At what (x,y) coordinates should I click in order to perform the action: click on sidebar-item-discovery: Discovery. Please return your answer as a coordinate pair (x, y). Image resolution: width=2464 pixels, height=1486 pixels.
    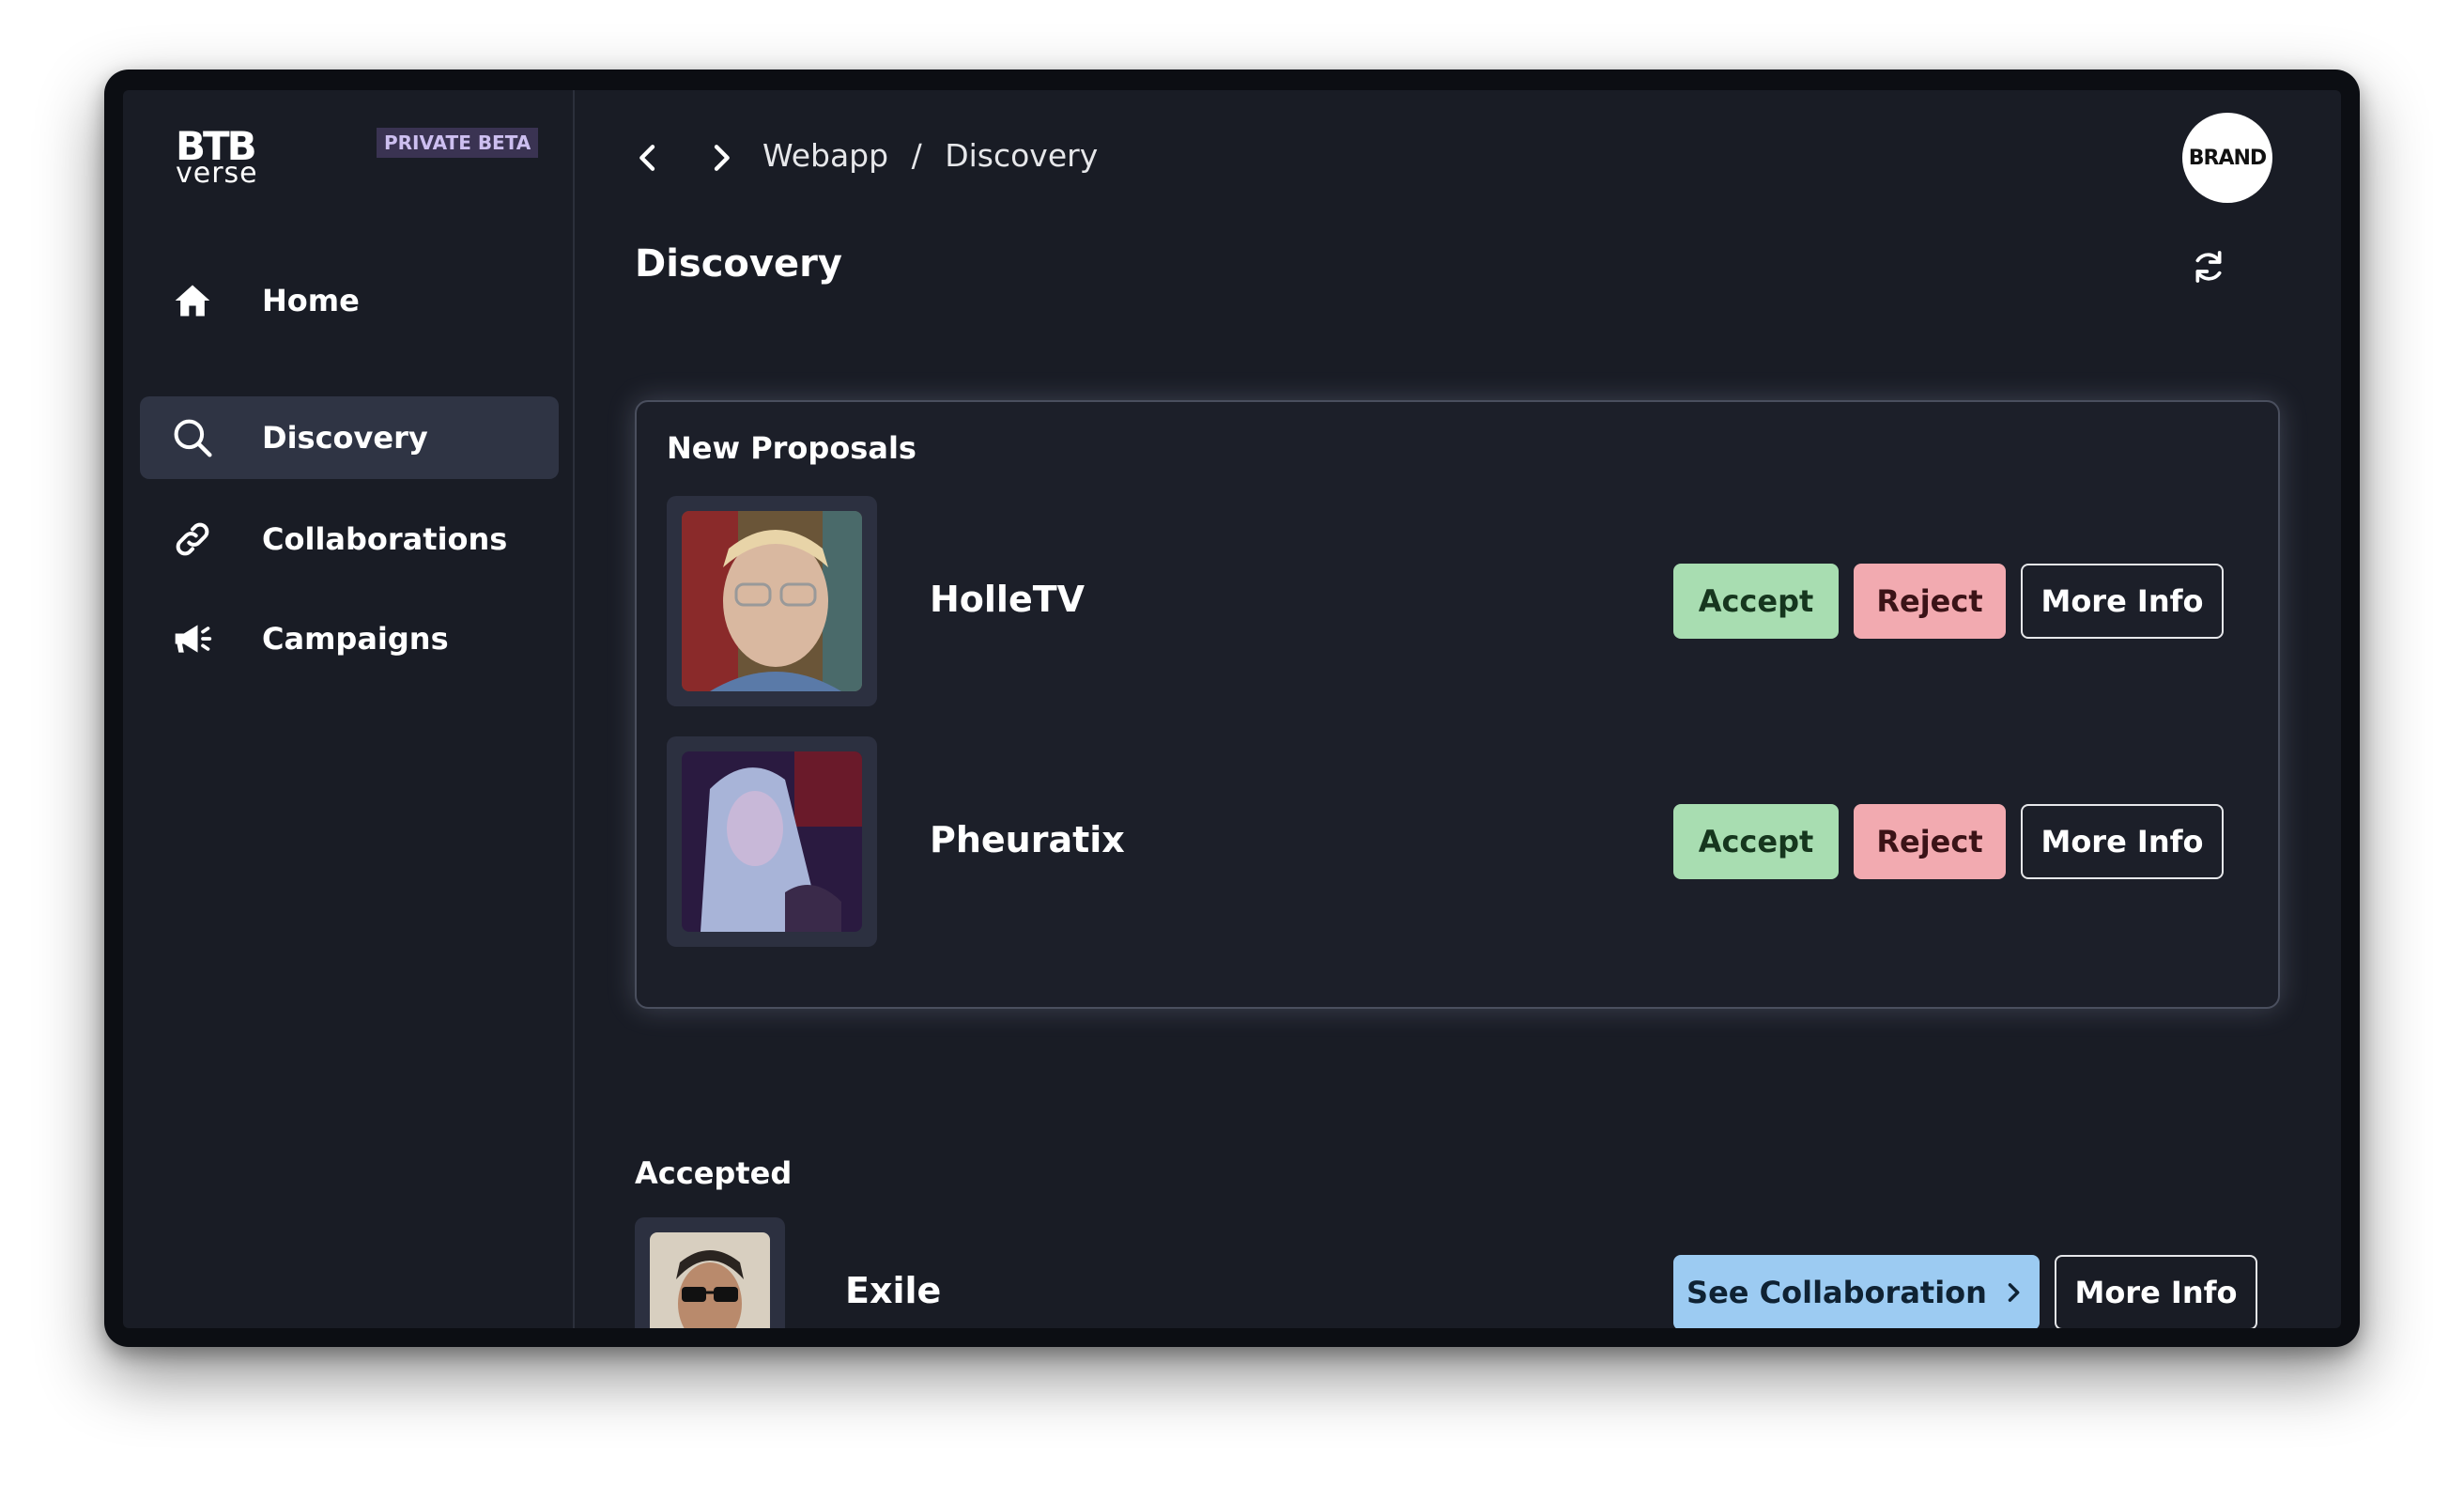
    Looking at the image, I should click on (349, 437).